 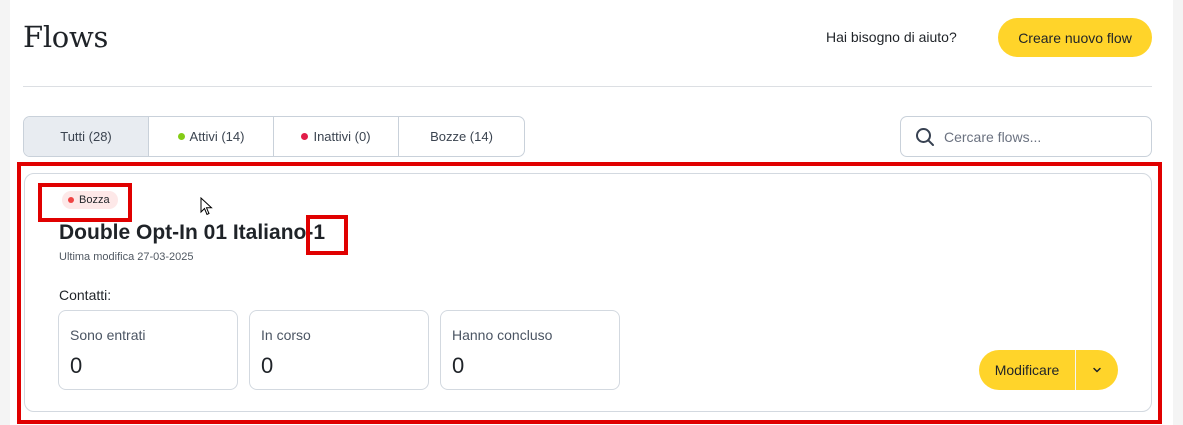 I want to click on tab-all: Tutti (28), so click(x=86, y=136).